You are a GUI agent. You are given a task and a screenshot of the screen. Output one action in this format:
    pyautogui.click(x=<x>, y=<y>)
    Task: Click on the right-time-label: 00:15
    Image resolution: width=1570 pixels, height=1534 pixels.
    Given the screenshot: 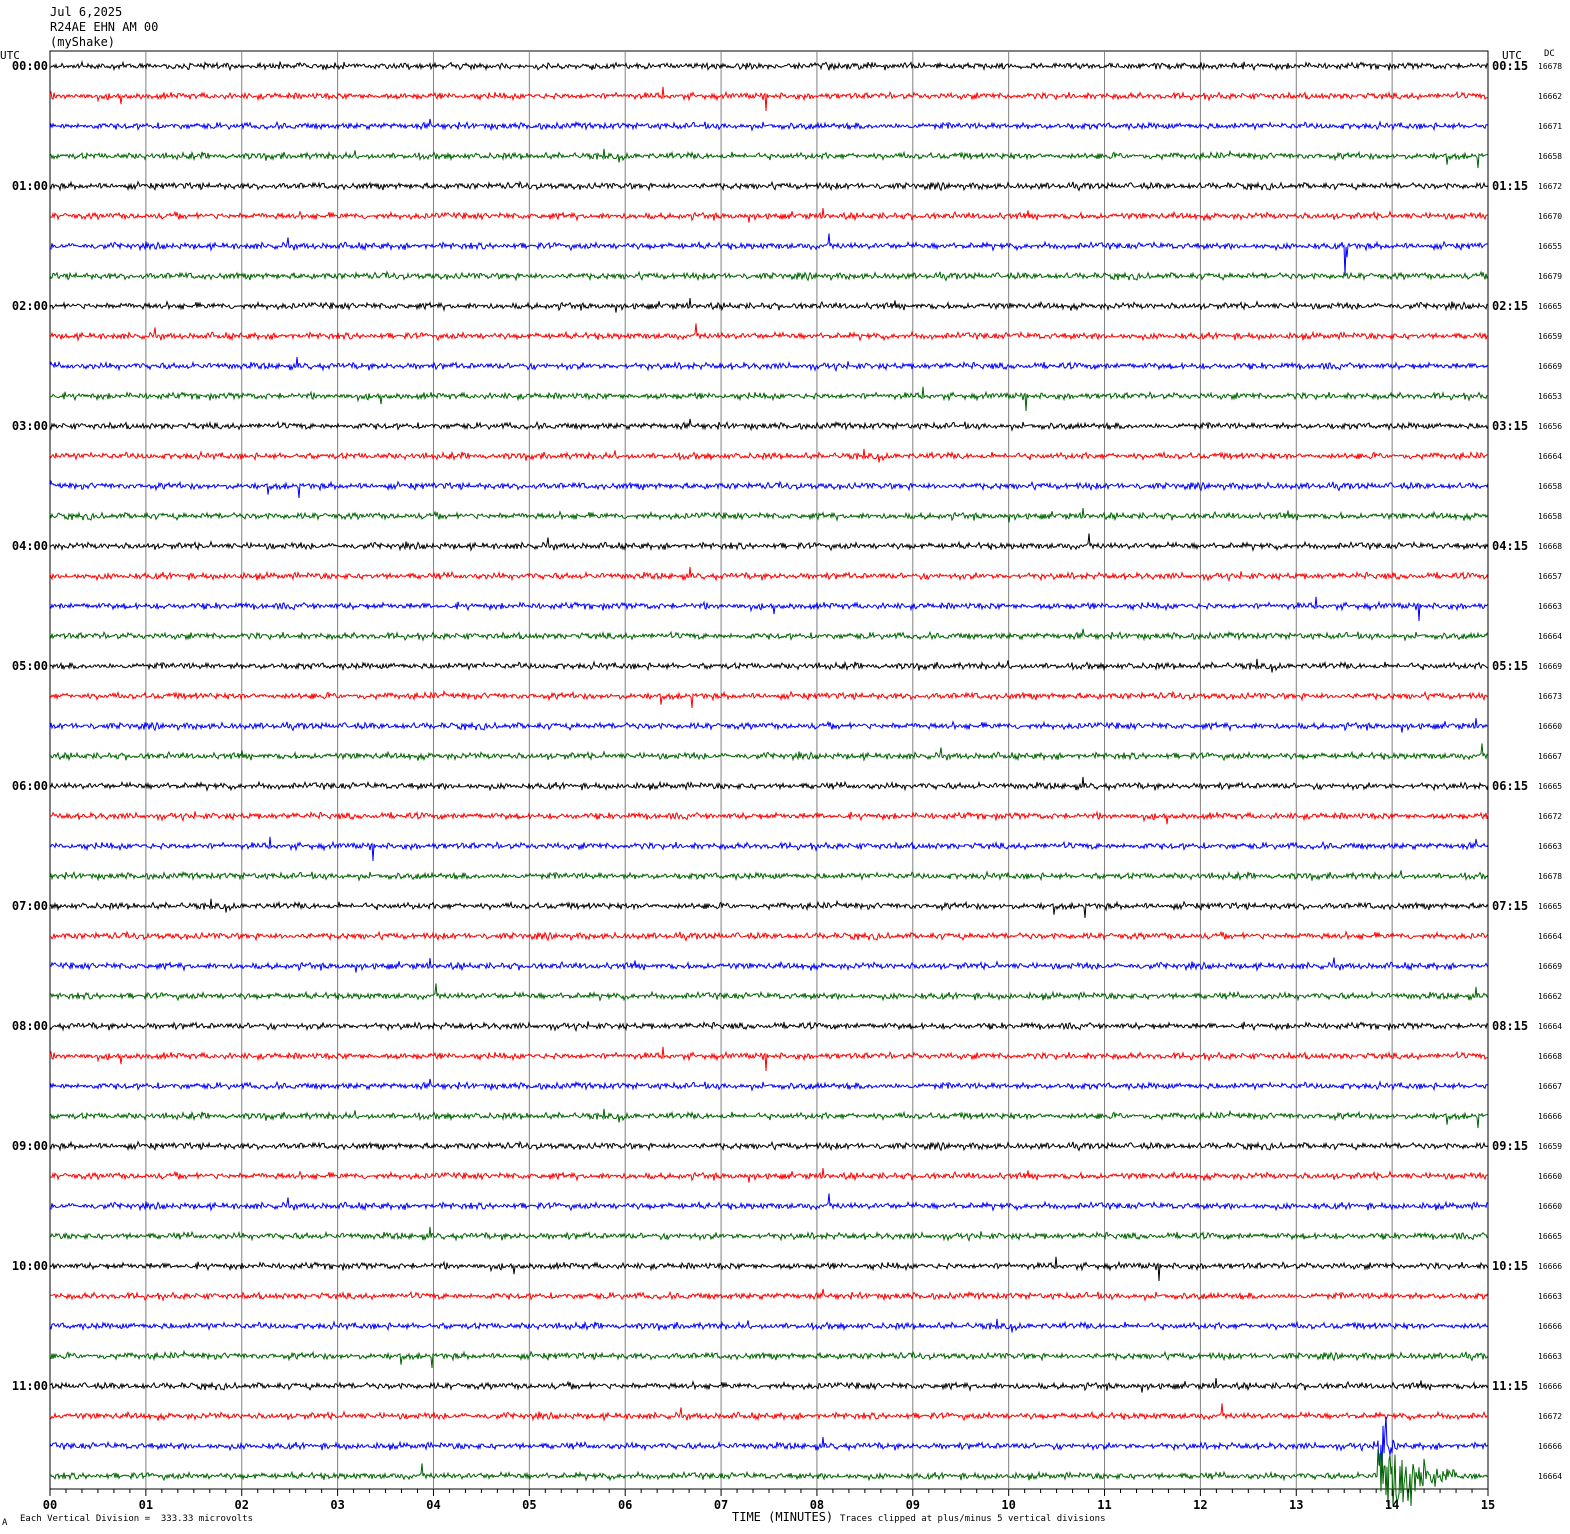 What is the action you would take?
    pyautogui.click(x=1510, y=66)
    